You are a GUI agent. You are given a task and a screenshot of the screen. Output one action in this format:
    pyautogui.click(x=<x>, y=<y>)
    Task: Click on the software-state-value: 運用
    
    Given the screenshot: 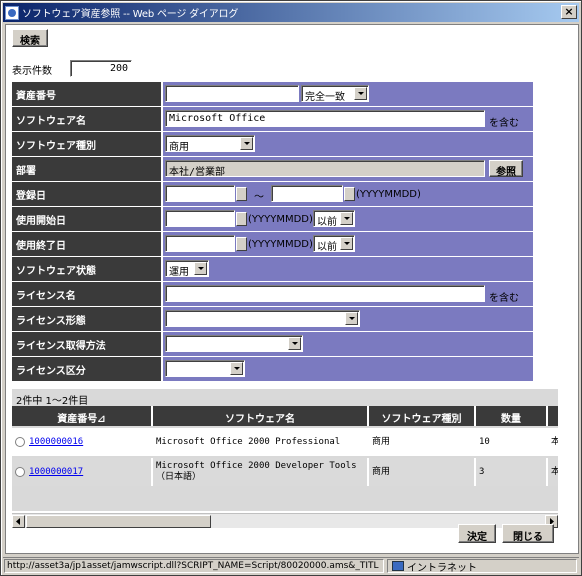 What is the action you would take?
    pyautogui.click(x=179, y=272)
    